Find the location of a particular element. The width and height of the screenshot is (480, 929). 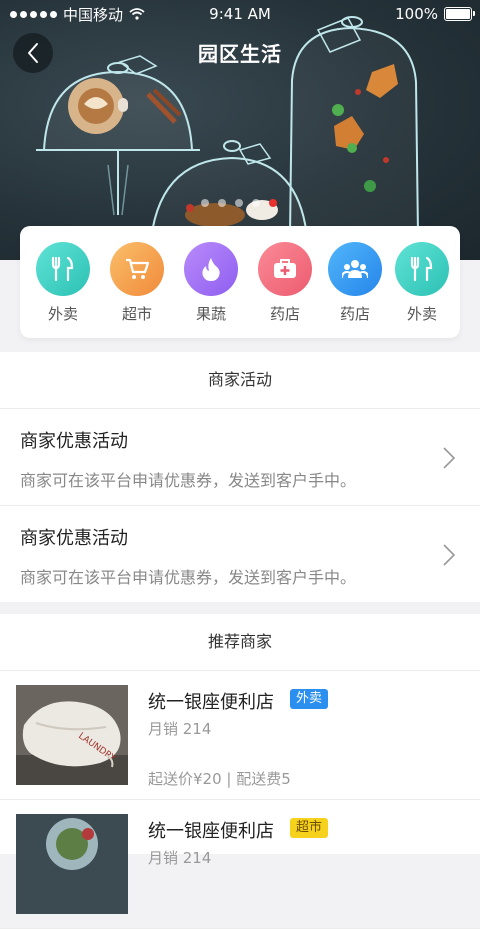

flame-icon is located at coordinates (211, 269).